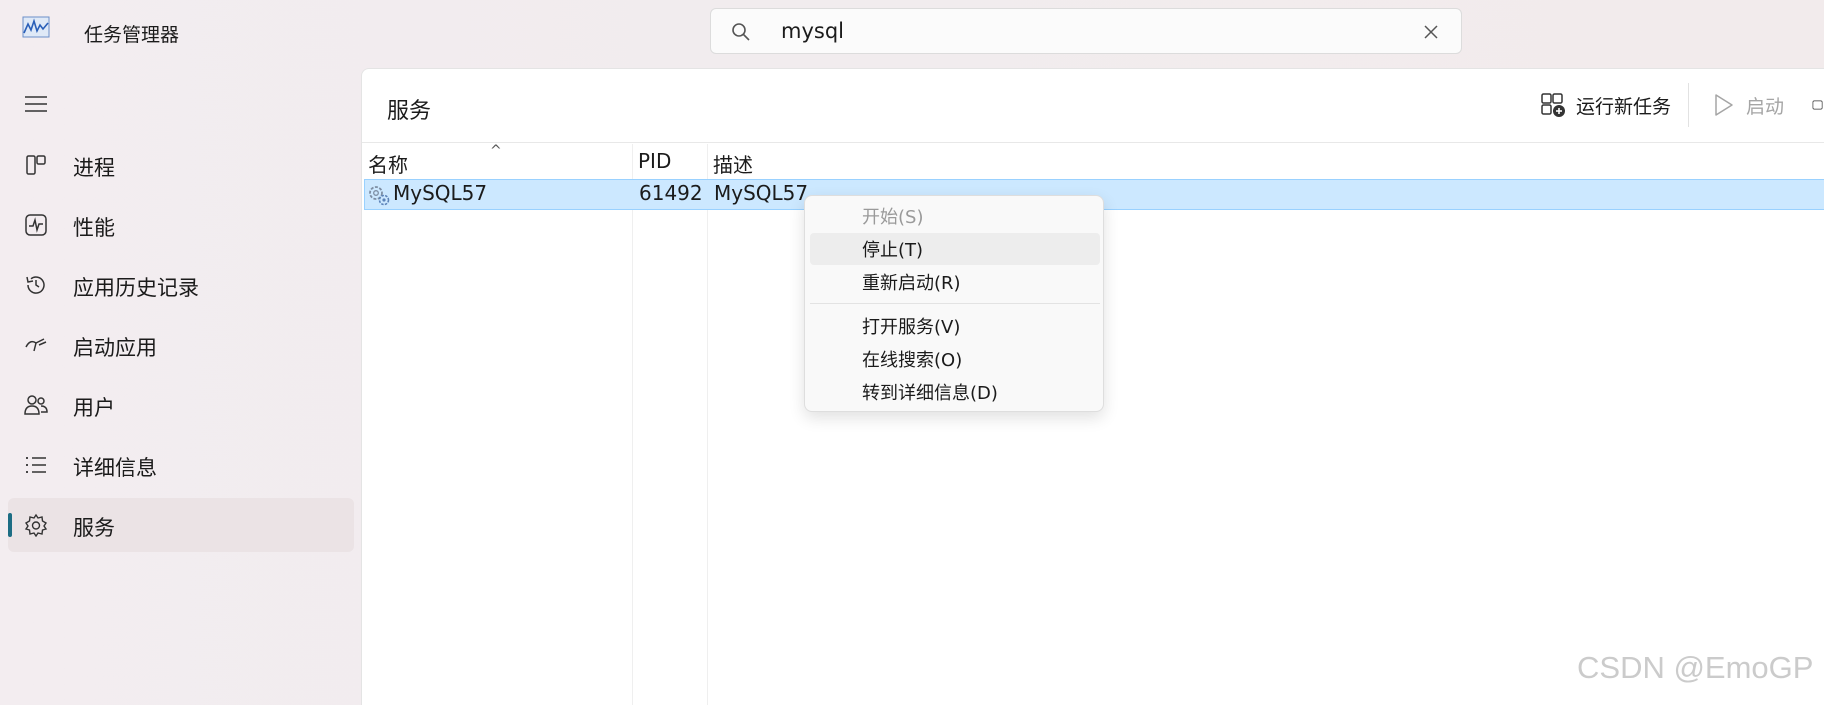  What do you see at coordinates (36, 27) in the screenshot?
I see `task-manager-chart-icon` at bounding box center [36, 27].